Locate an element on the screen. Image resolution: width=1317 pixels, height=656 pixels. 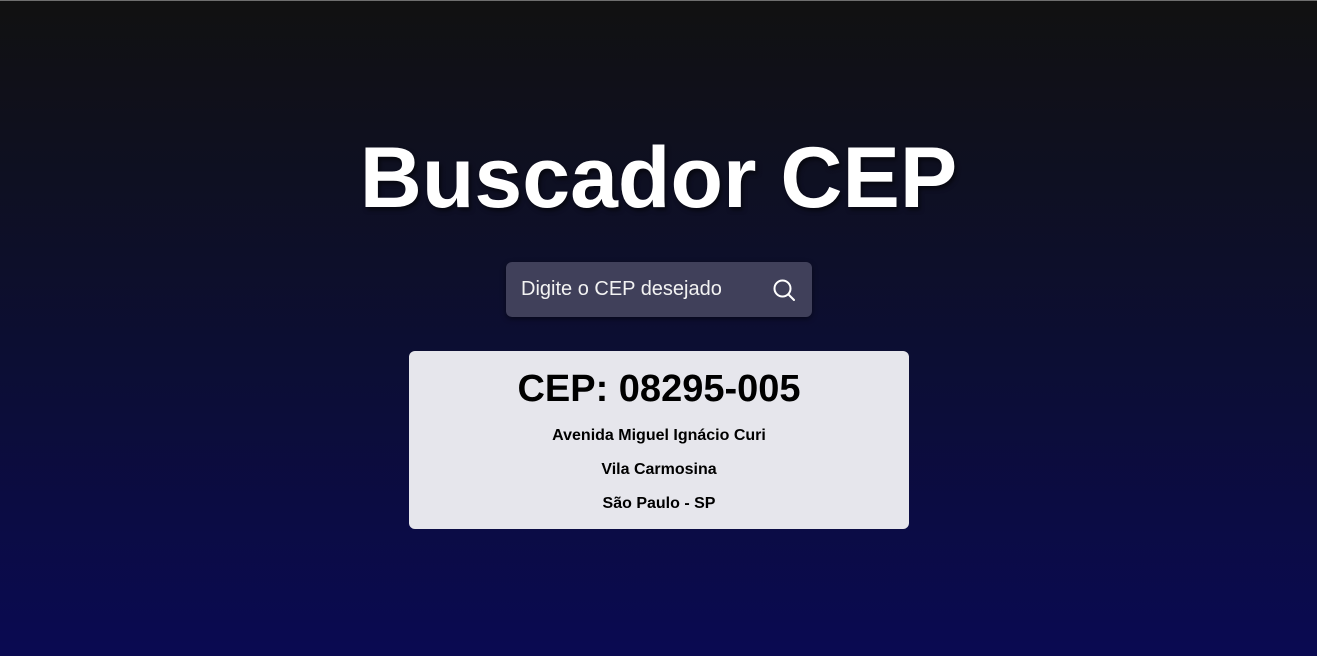
cep-result-title: CEP: 08295-005 is located at coordinates (659, 389).